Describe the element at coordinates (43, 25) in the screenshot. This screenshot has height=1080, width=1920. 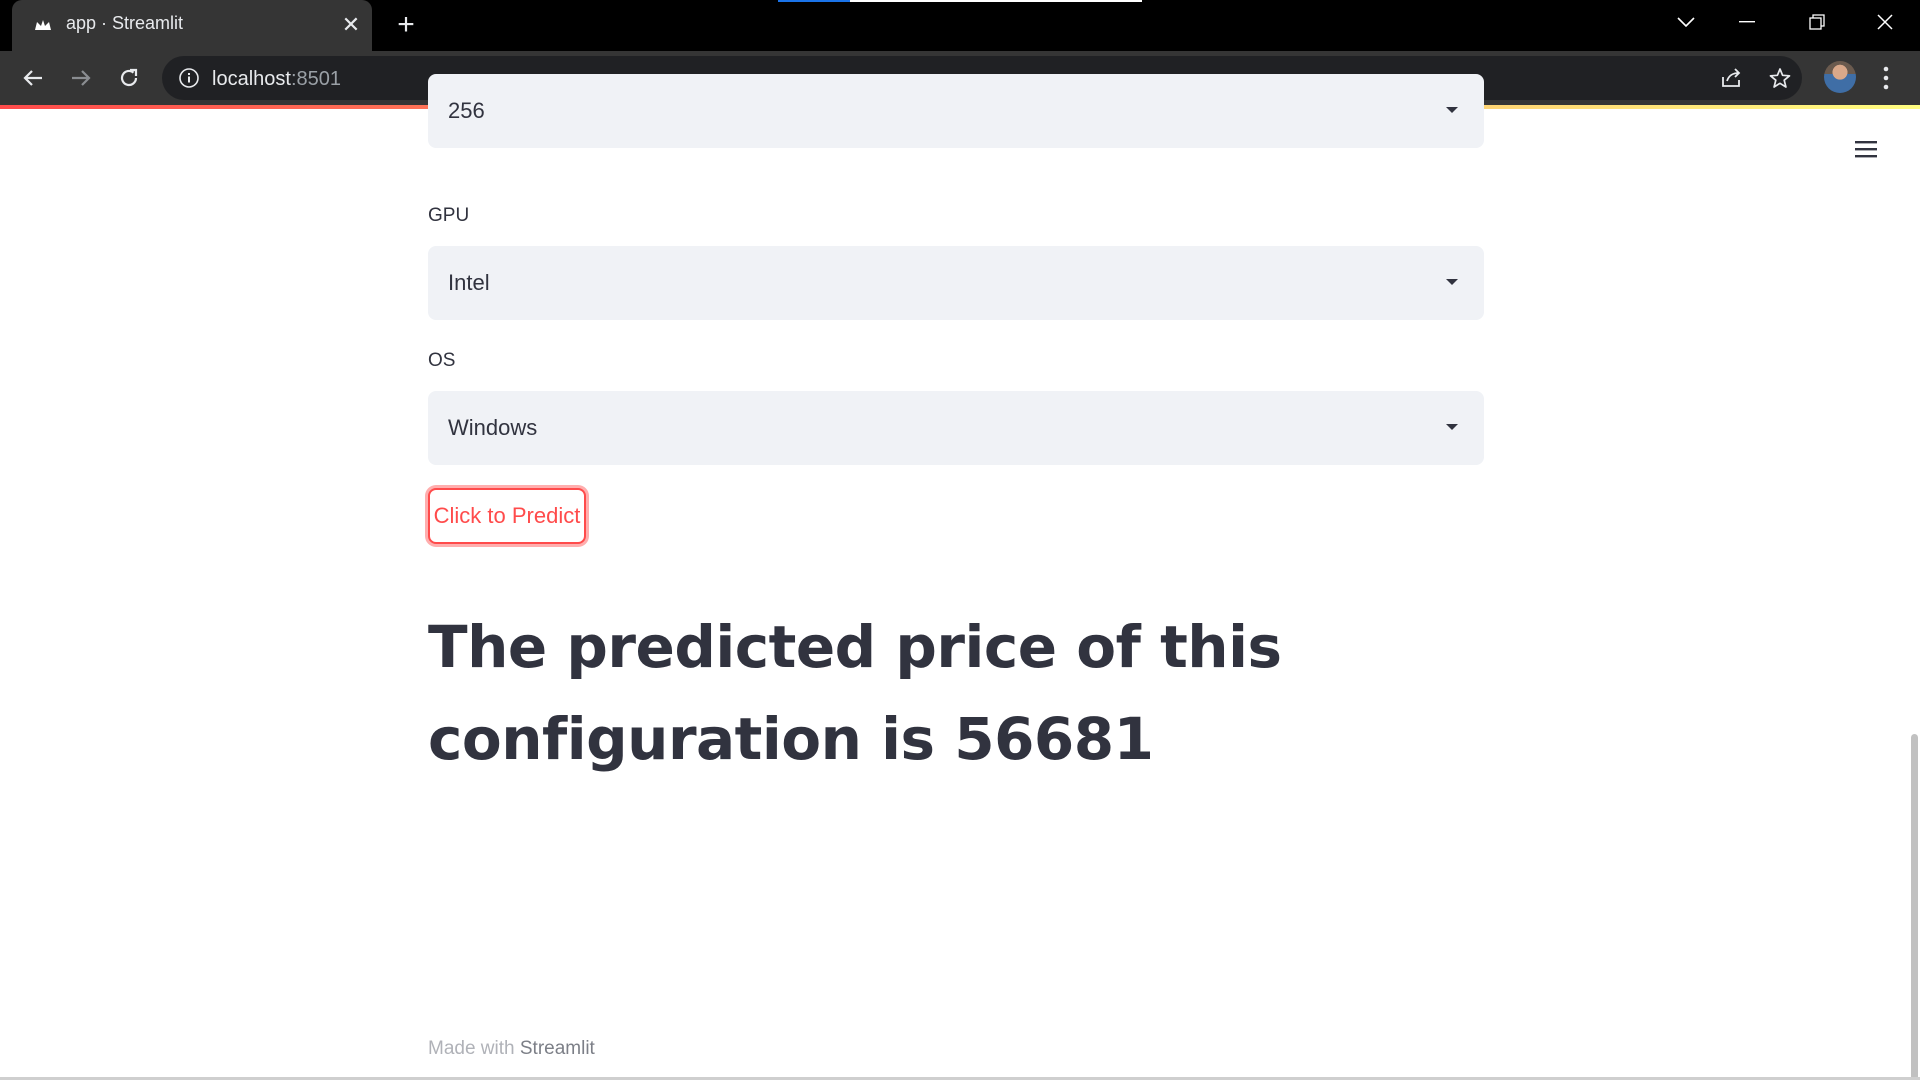
I see `streamlit-favicon-icon` at that location.